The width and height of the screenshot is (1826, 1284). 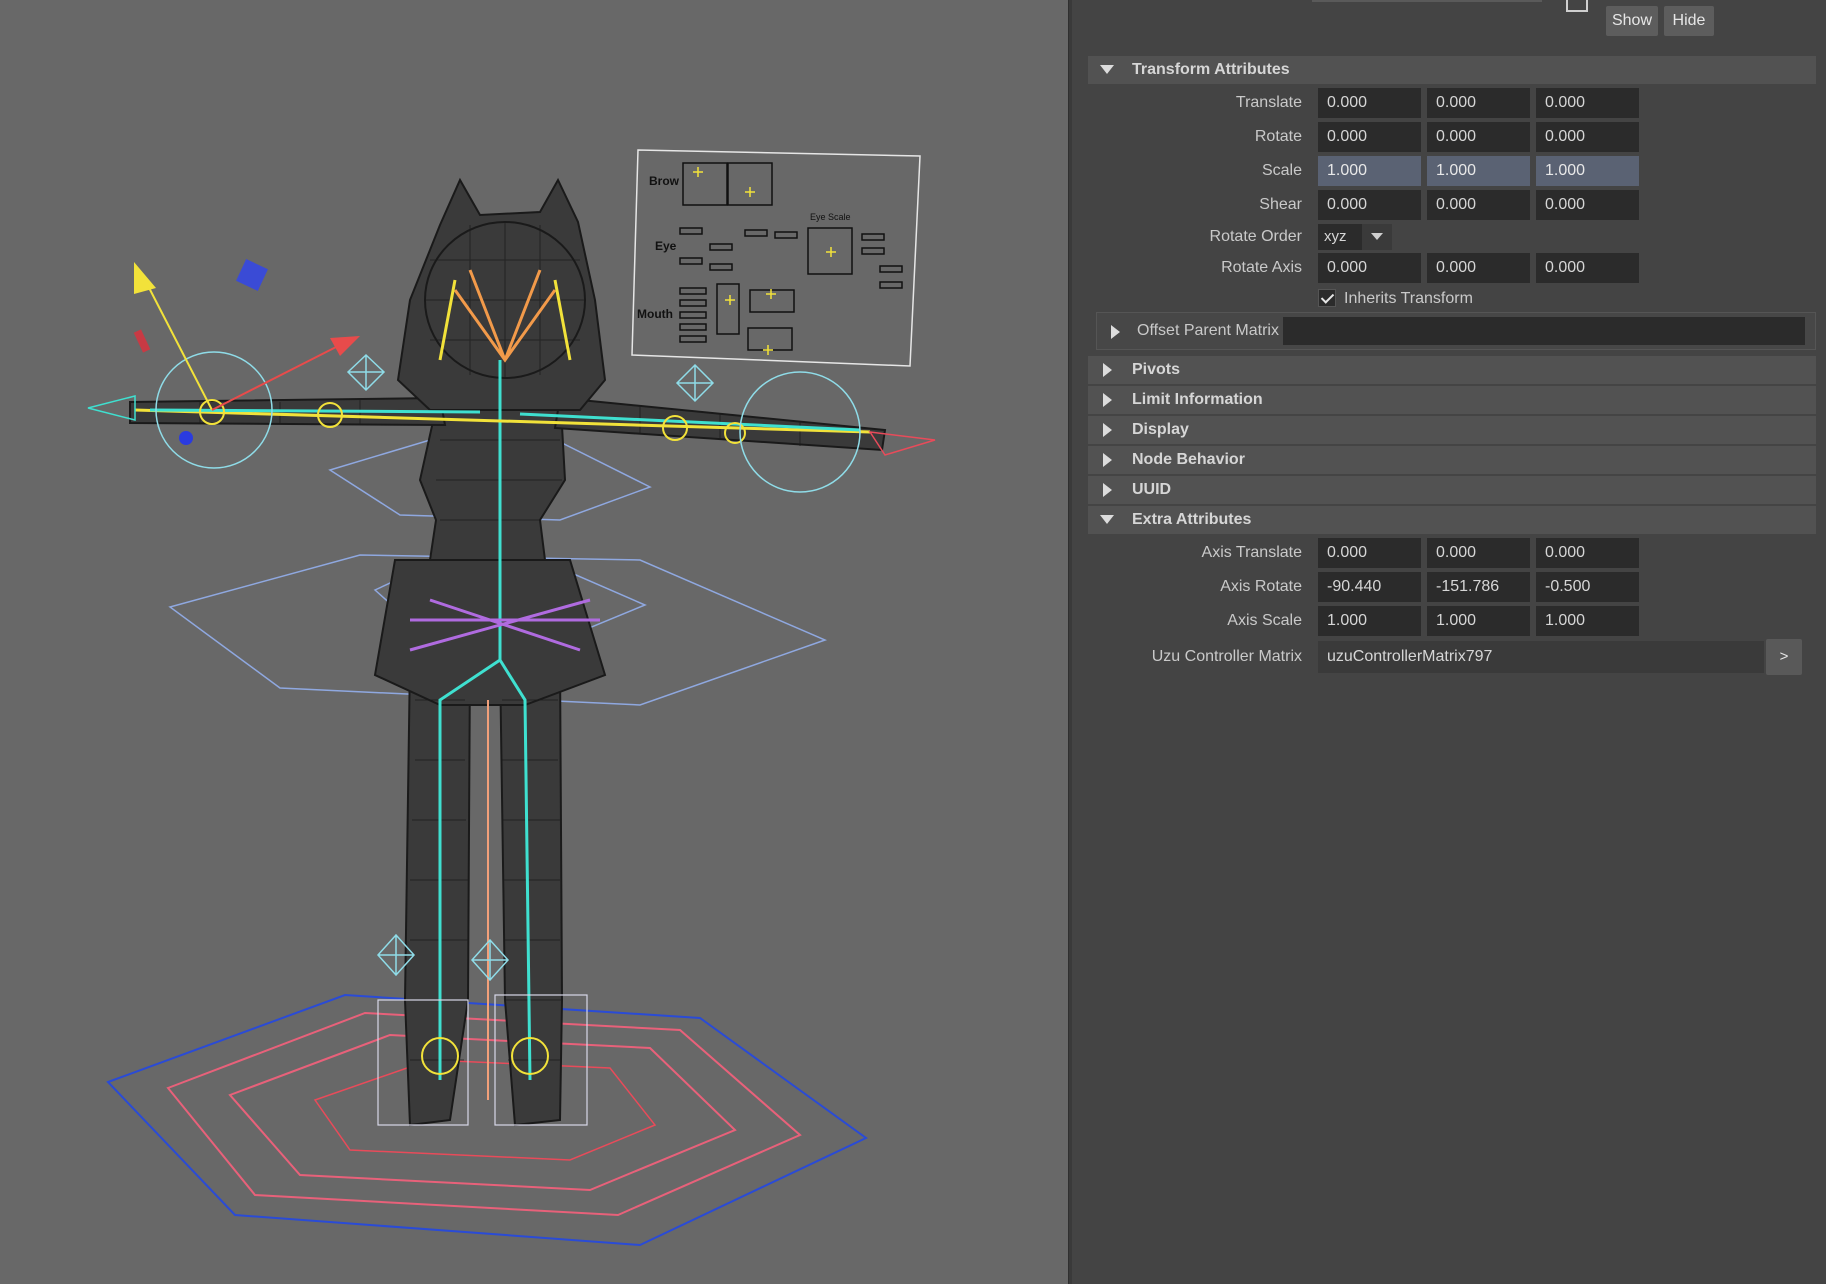 I want to click on section-title: Pivots, so click(x=1156, y=369).